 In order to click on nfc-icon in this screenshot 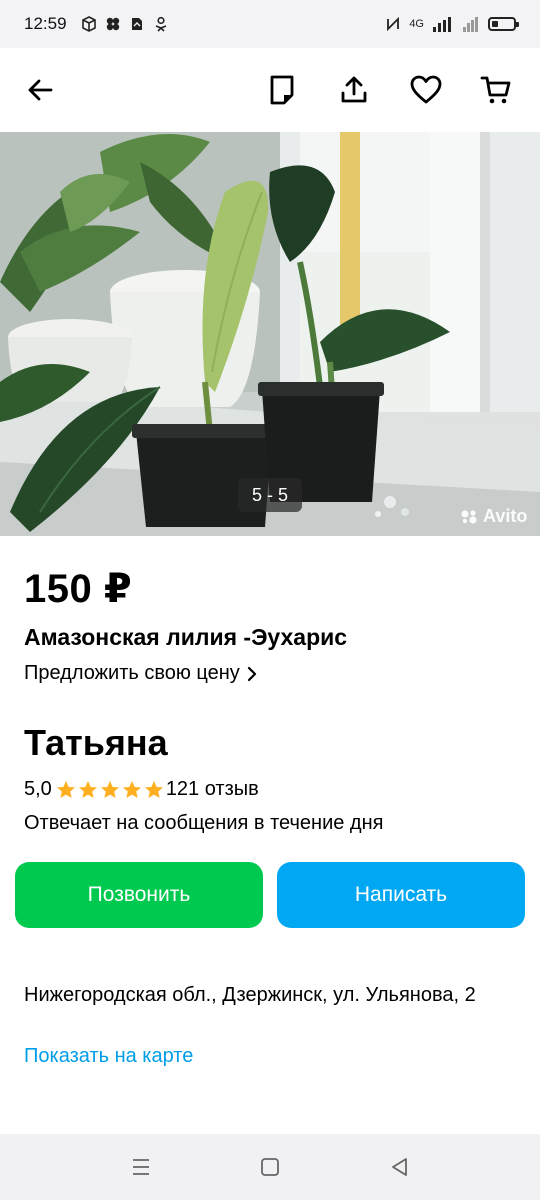, I will do `click(393, 24)`.